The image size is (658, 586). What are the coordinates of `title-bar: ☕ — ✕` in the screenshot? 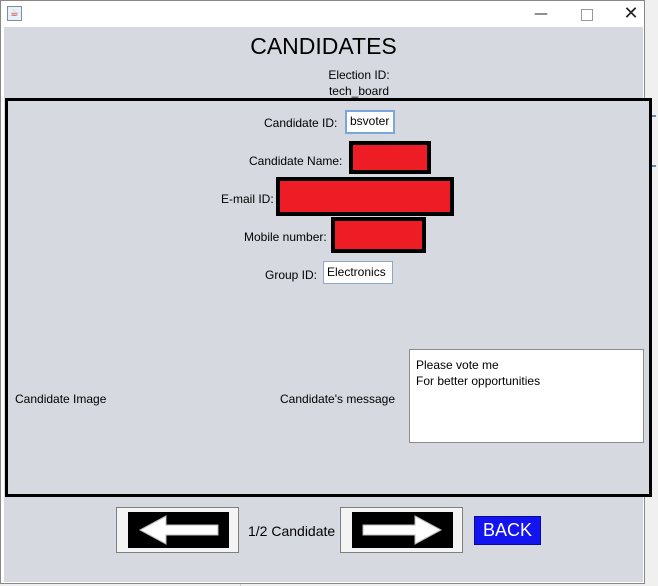 It's located at (322, 14).